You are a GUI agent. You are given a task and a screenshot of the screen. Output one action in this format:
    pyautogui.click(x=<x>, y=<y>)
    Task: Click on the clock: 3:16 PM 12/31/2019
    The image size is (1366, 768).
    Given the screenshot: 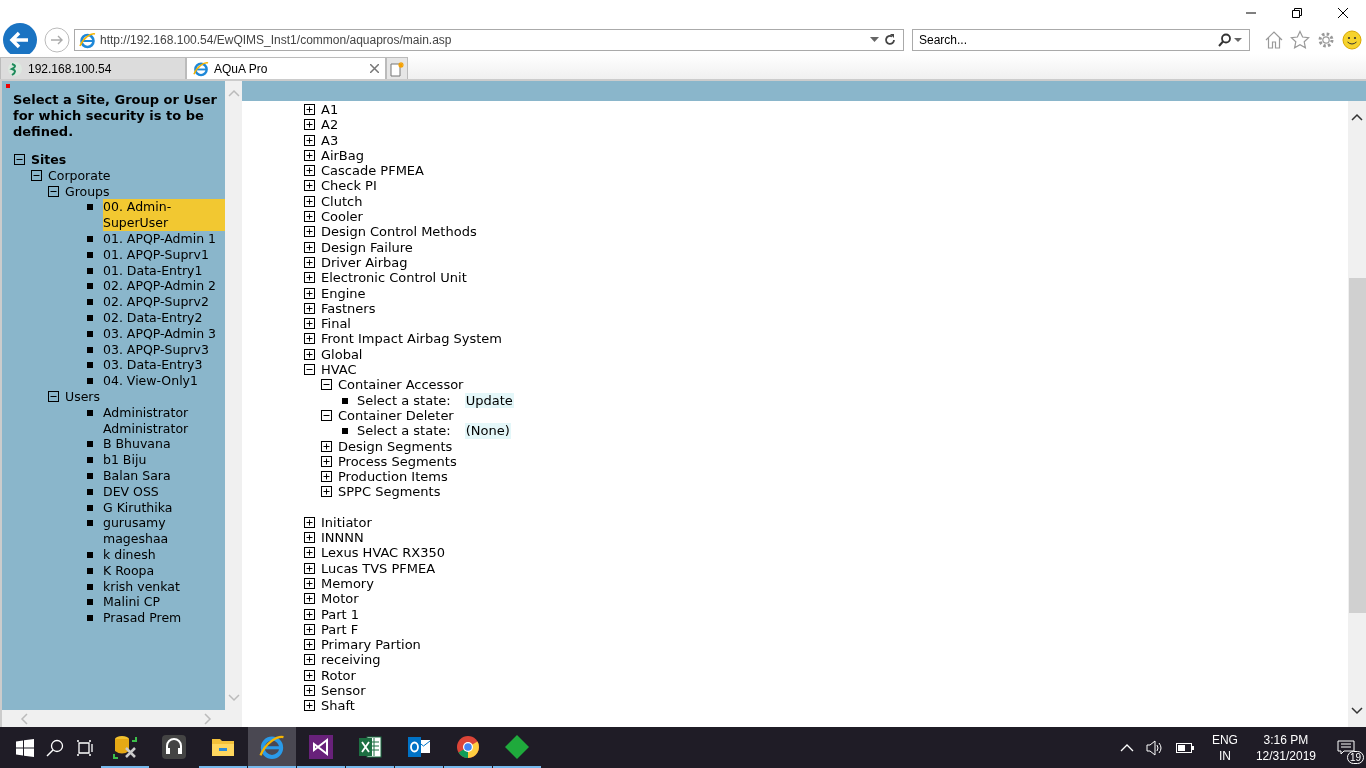 What is the action you would take?
    pyautogui.click(x=1285, y=747)
    